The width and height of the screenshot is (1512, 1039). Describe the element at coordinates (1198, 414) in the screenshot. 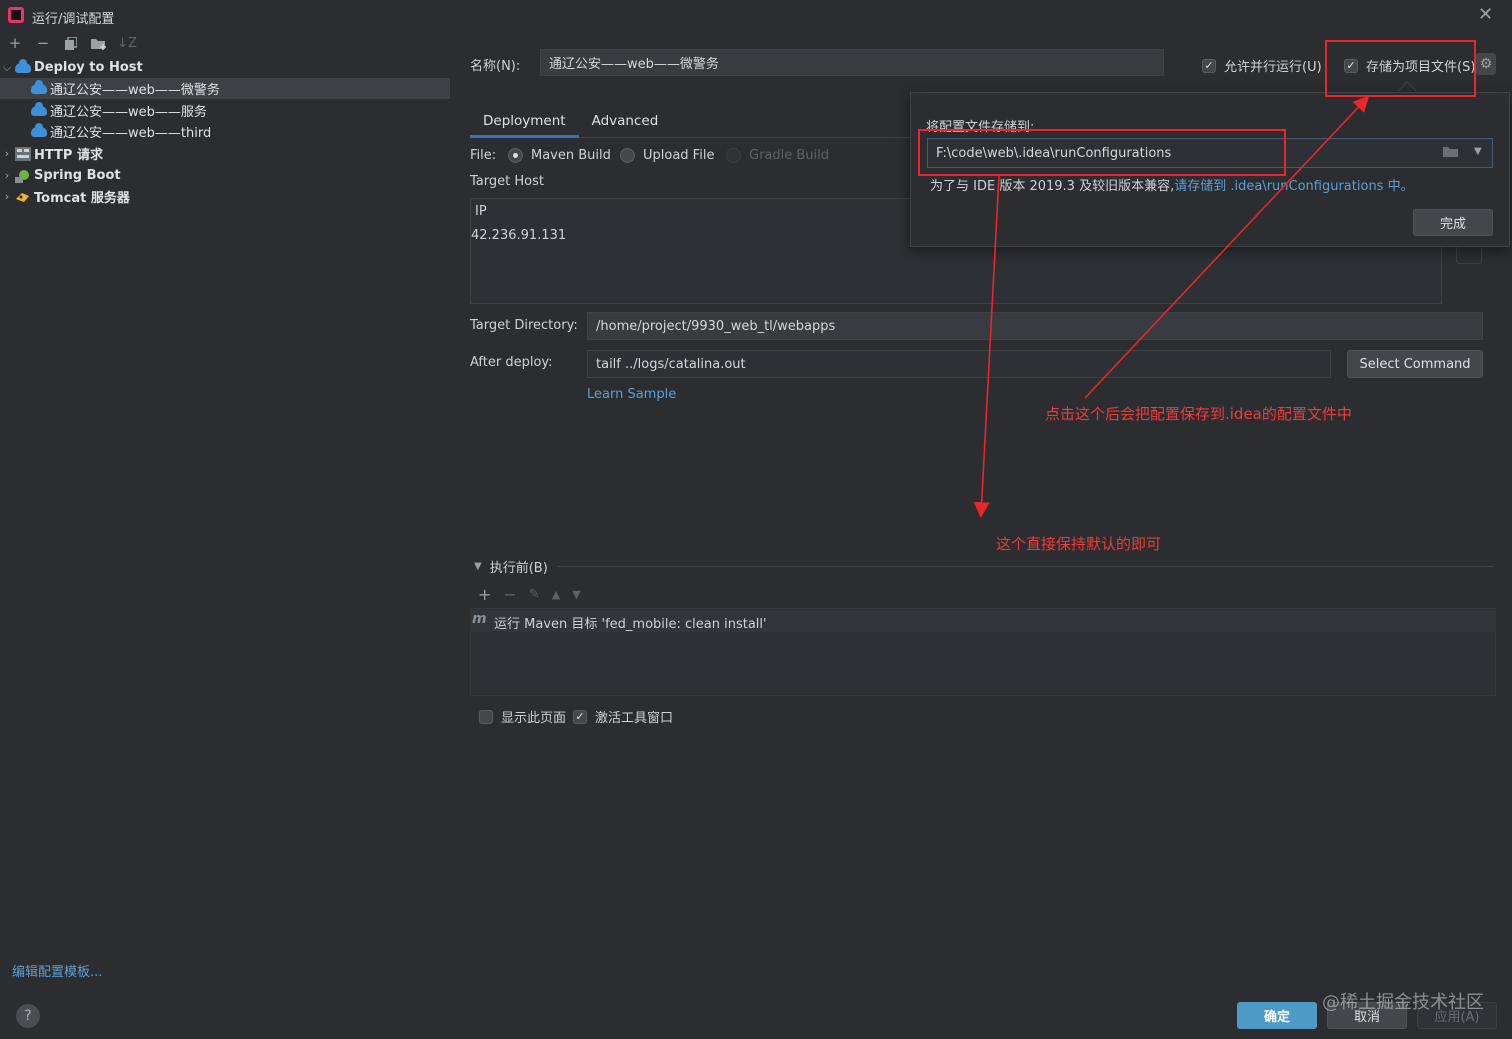

I see `annotation-note-1: 点击这个后会把配置保存到.idea的配置文件中` at that location.